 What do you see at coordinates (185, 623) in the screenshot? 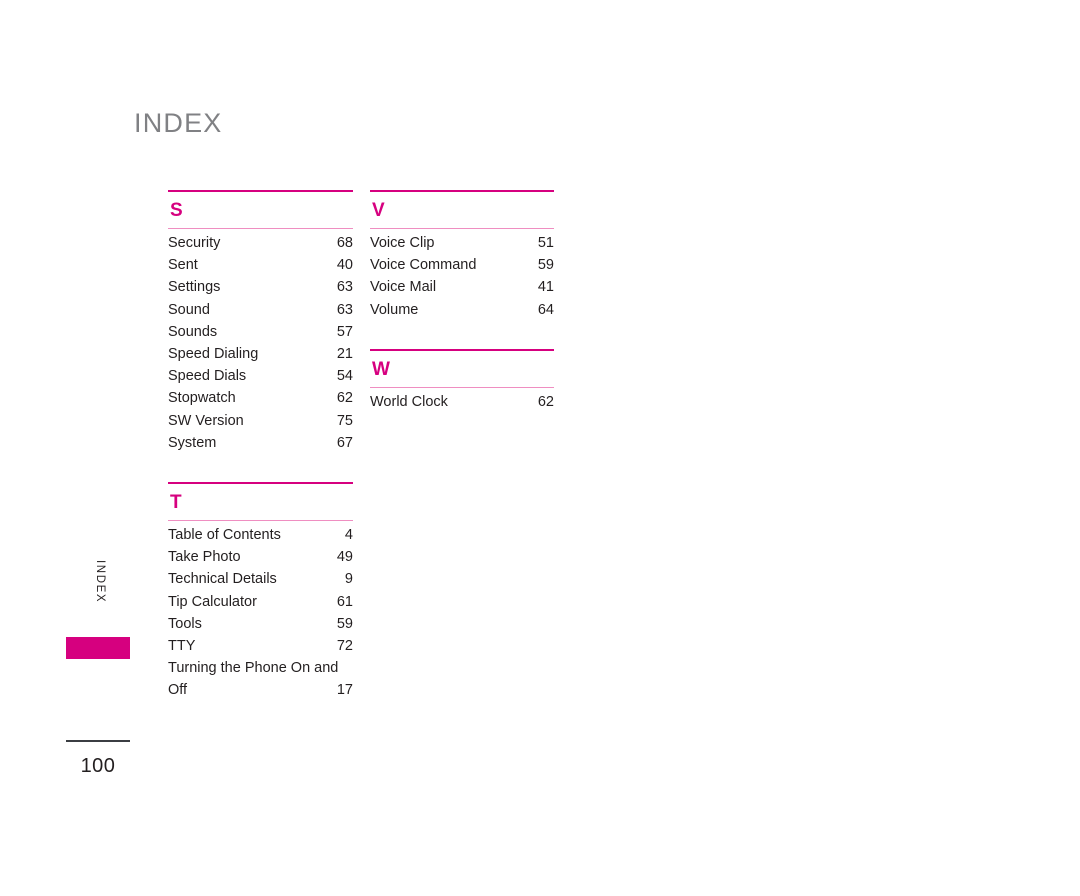
I see `index-entry-label: Tools` at bounding box center [185, 623].